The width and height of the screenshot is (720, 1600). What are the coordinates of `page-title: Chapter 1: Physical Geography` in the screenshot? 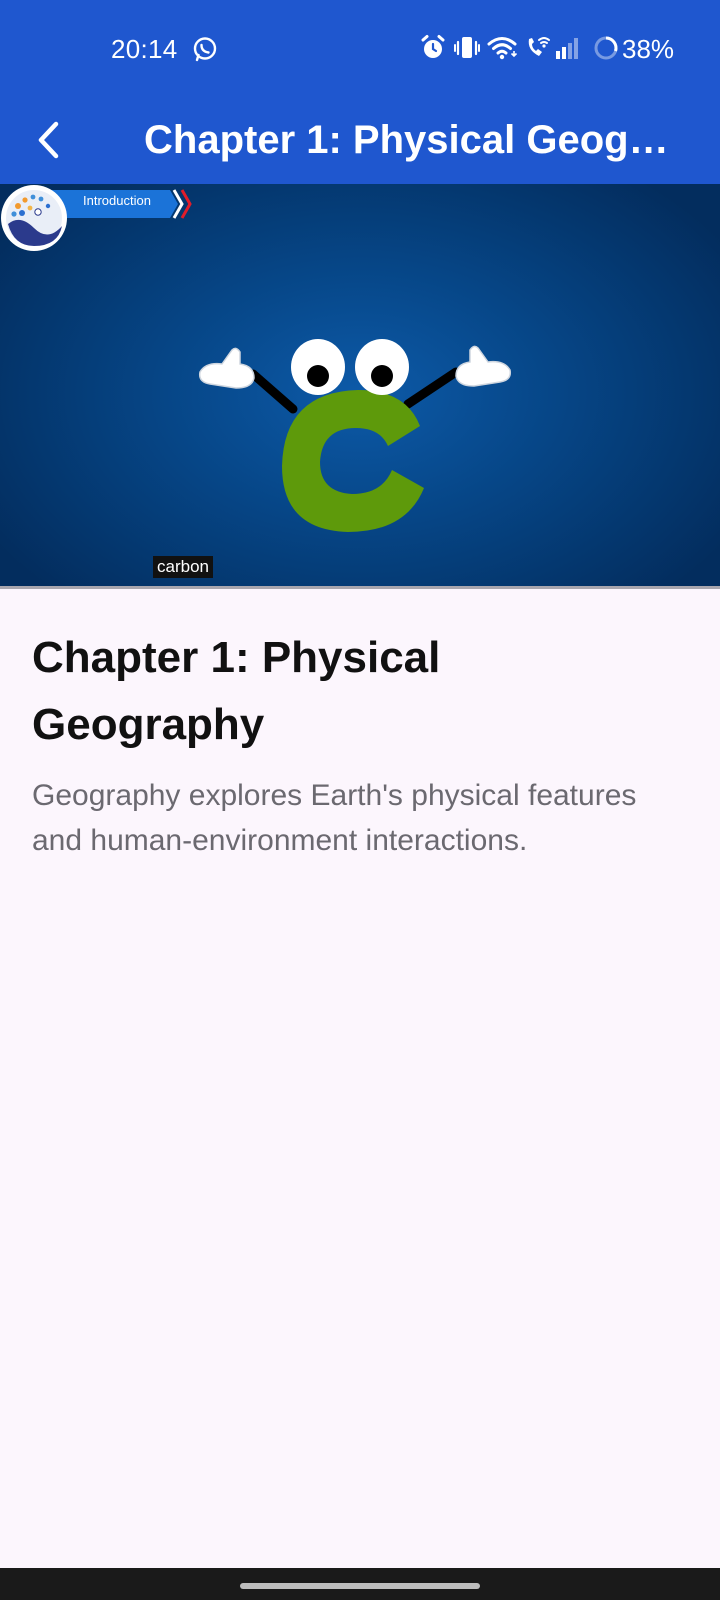 It's located at (409, 140).